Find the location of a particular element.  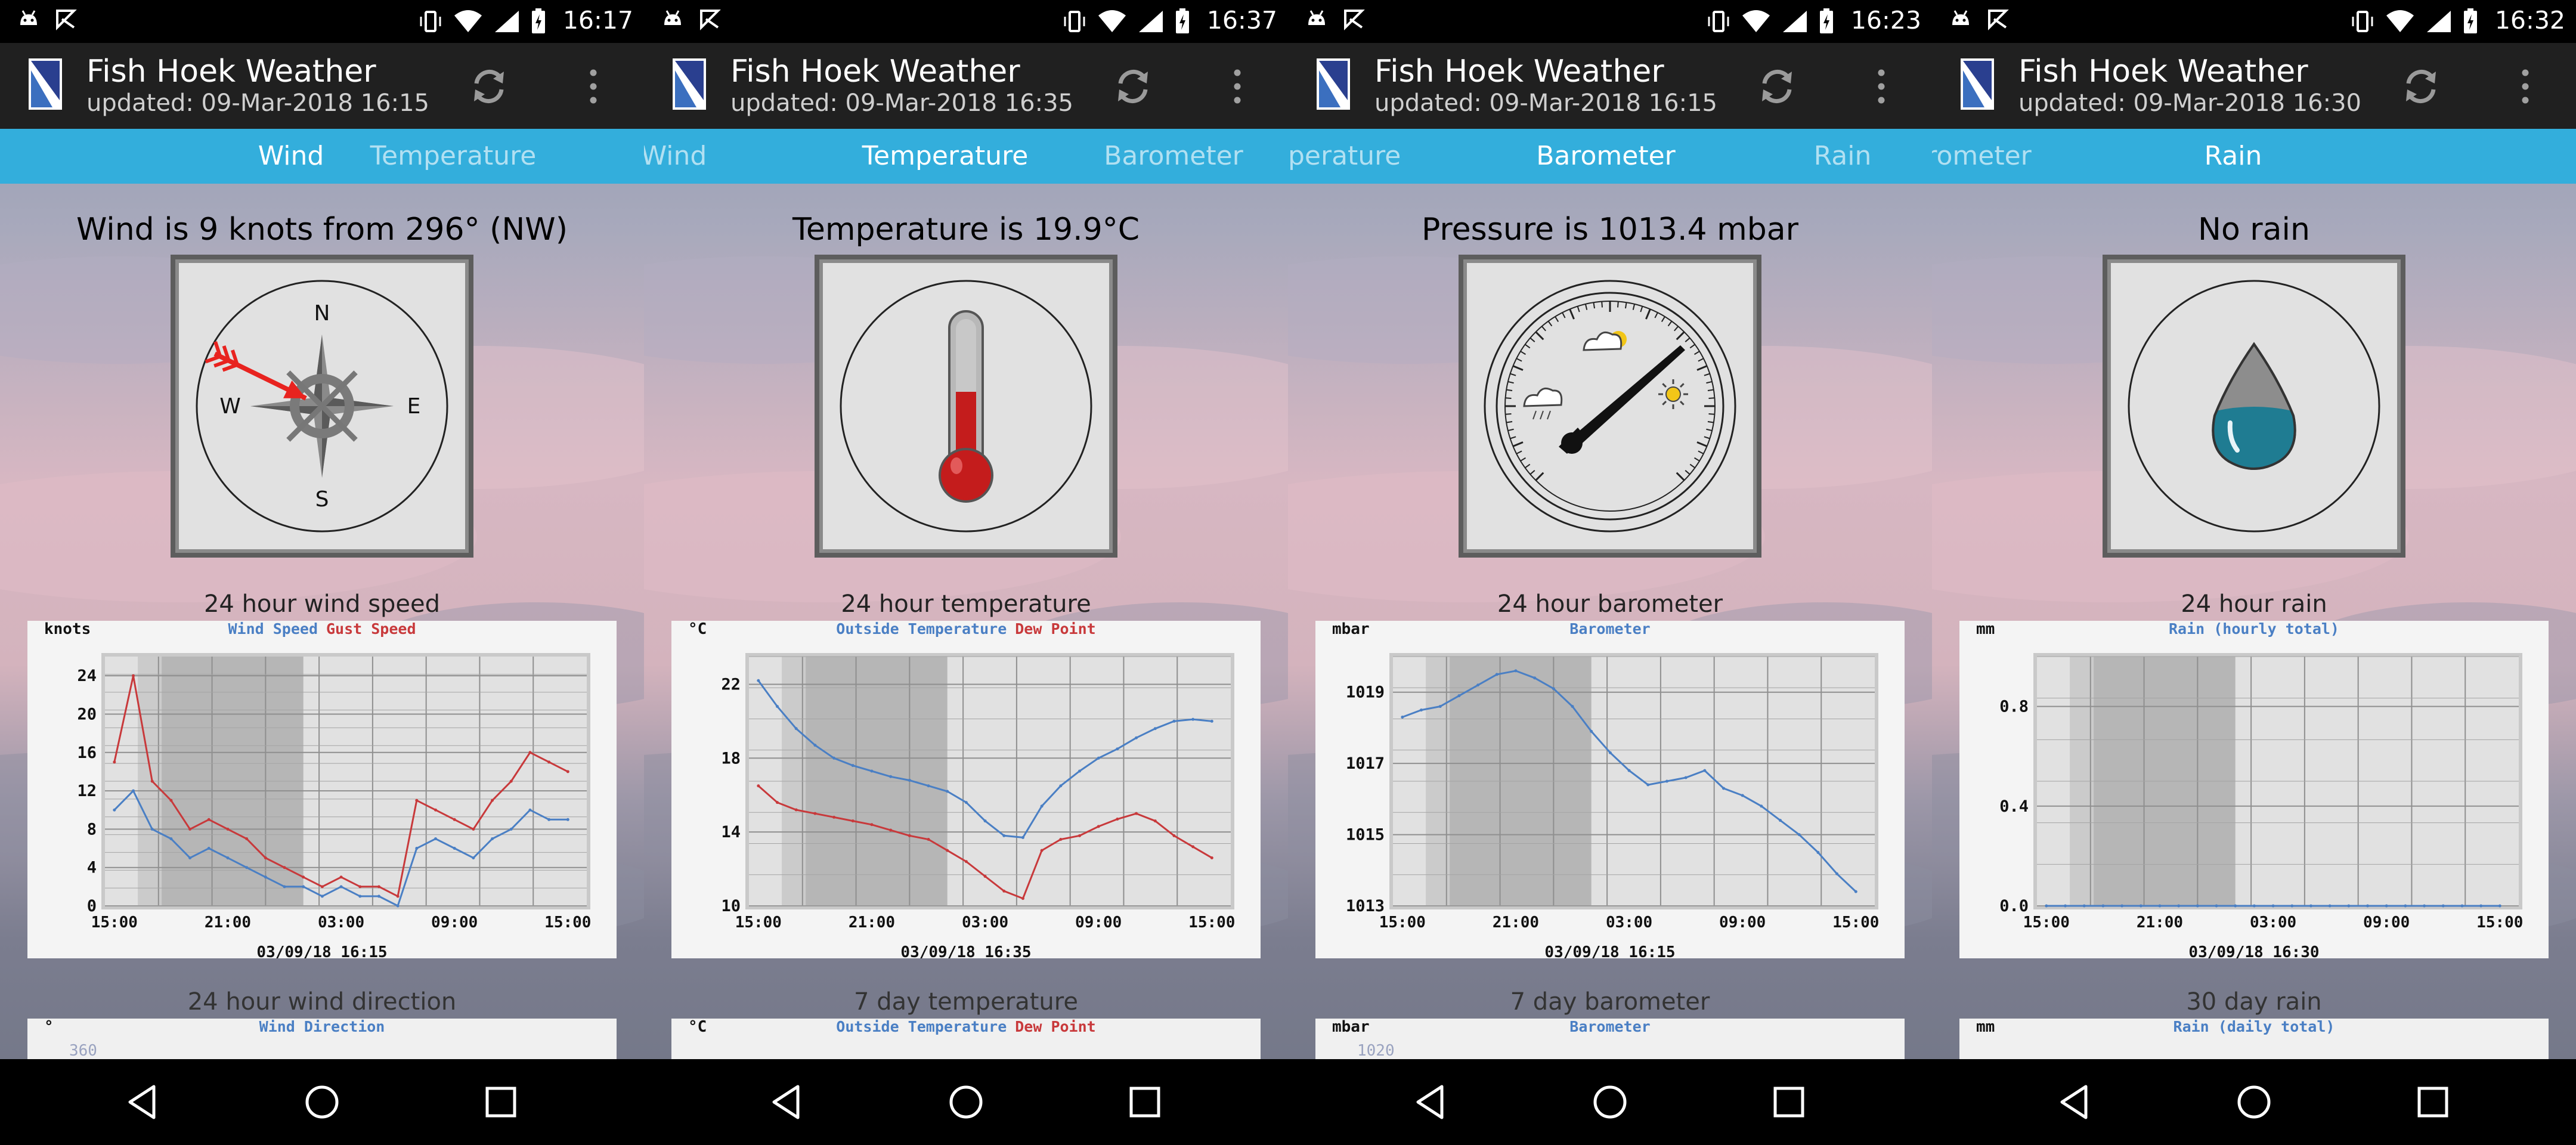

home-icon is located at coordinates (2254, 1102).